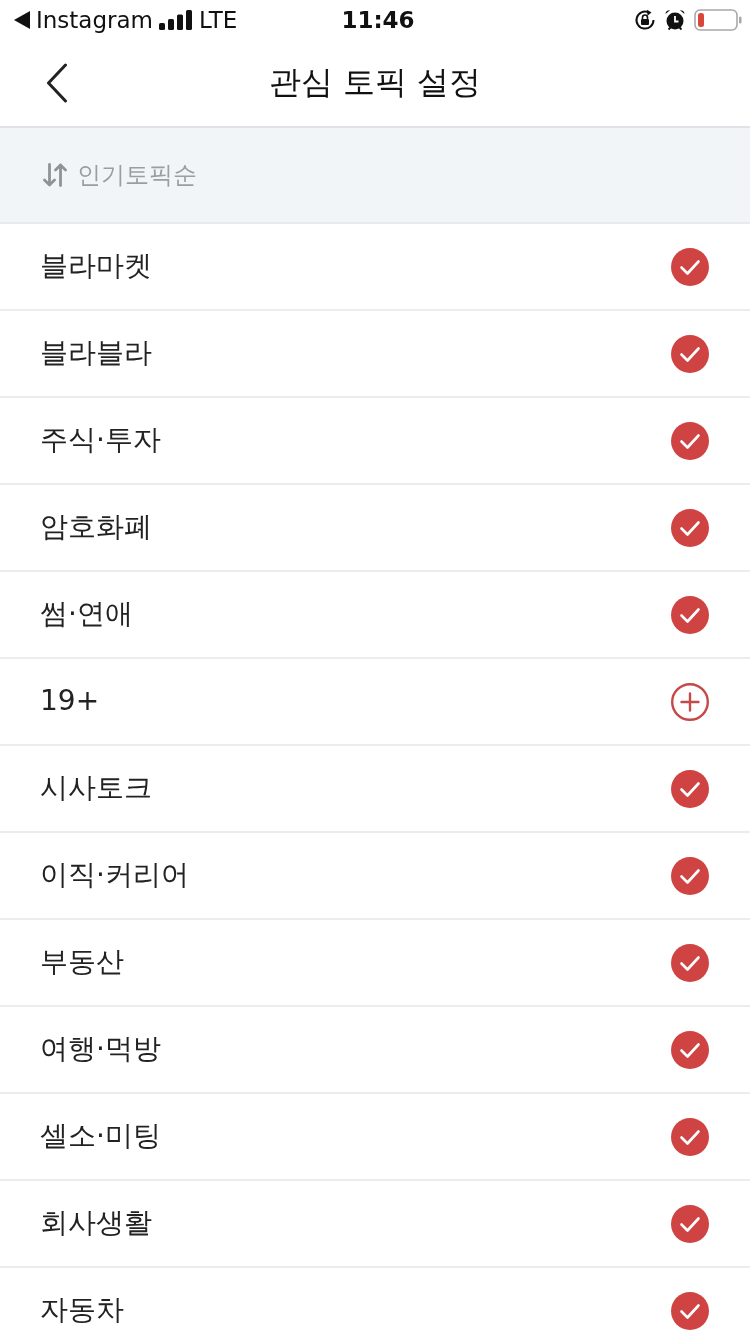 This screenshot has width=750, height=1334. I want to click on chevron-left-icon, so click(57, 83).